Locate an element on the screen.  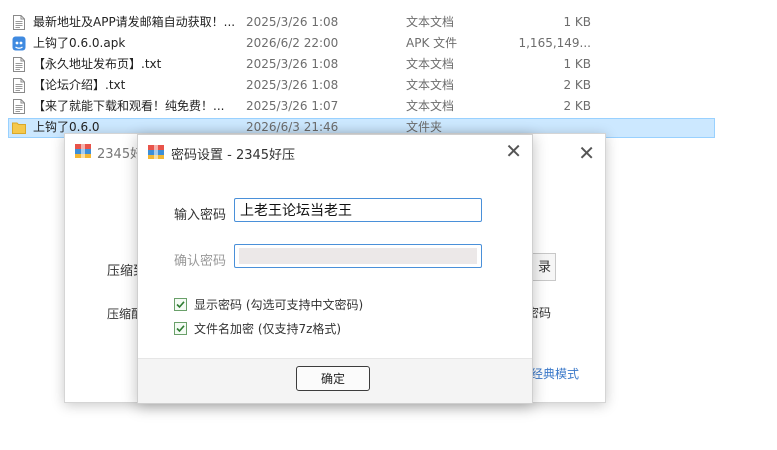
confirm-password-masked is located at coordinates (358, 256).